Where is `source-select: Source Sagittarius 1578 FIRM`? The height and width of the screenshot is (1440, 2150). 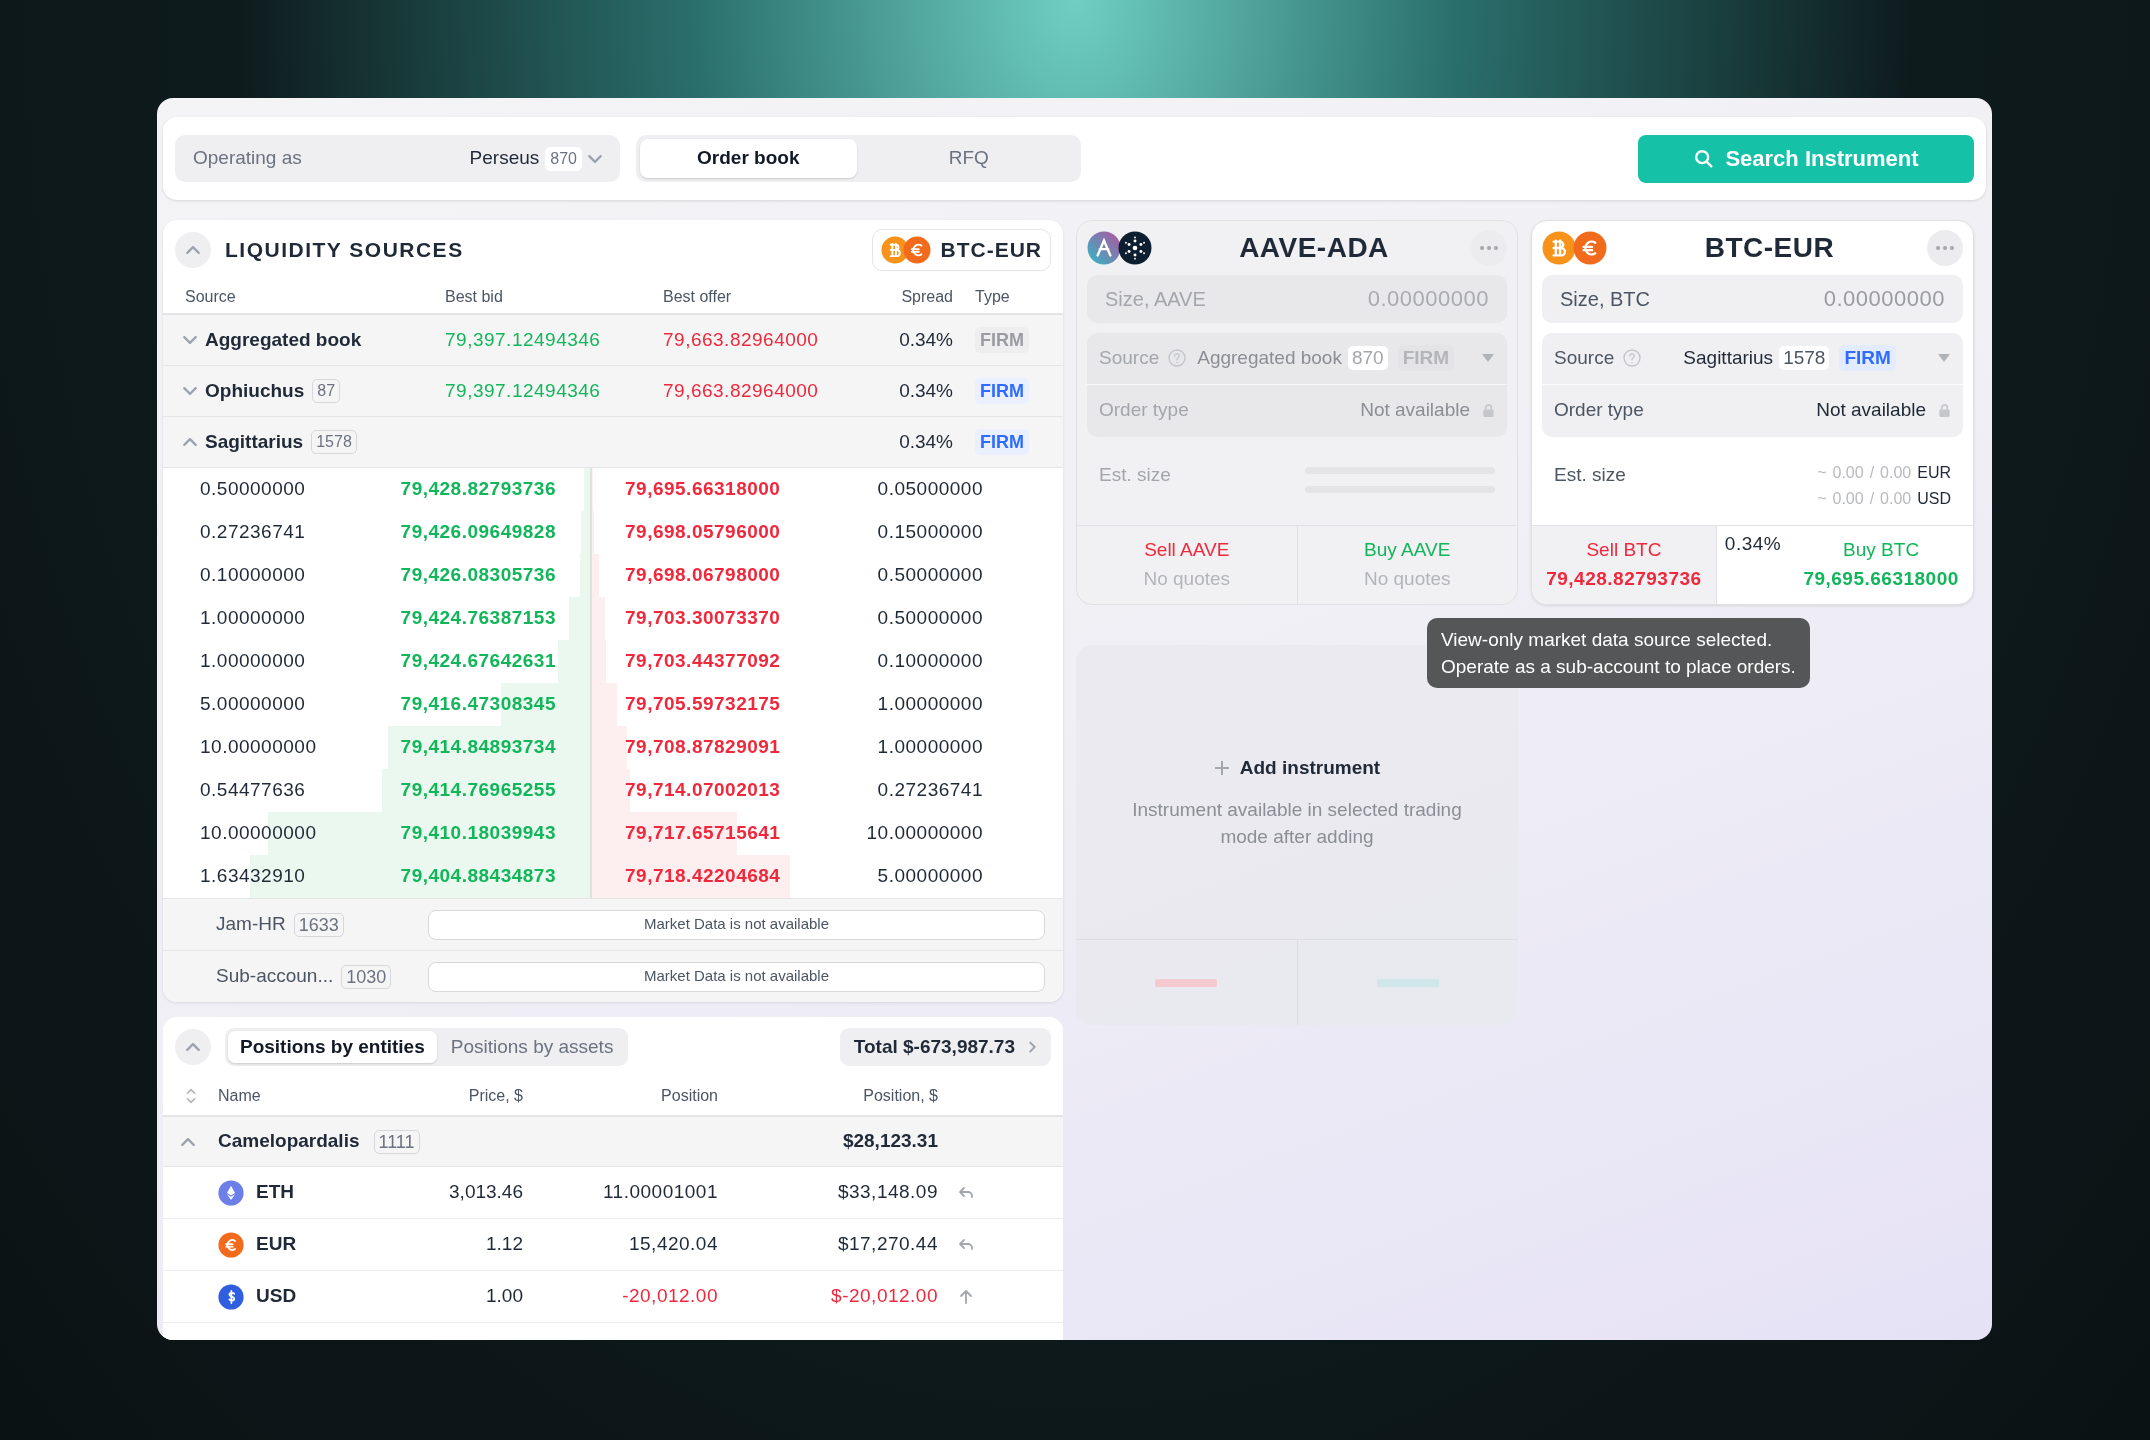
source-select: Source Sagittarius 1578 FIRM is located at coordinates (1752, 358).